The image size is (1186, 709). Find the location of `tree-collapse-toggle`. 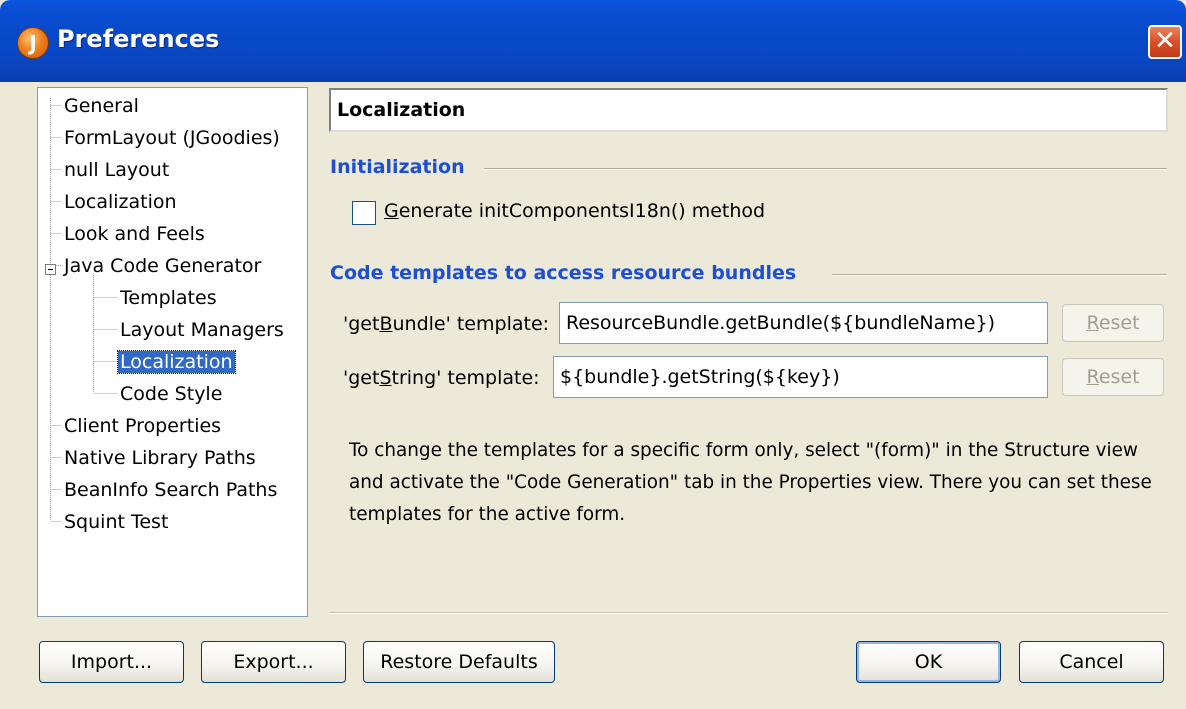

tree-collapse-toggle is located at coordinates (50, 269).